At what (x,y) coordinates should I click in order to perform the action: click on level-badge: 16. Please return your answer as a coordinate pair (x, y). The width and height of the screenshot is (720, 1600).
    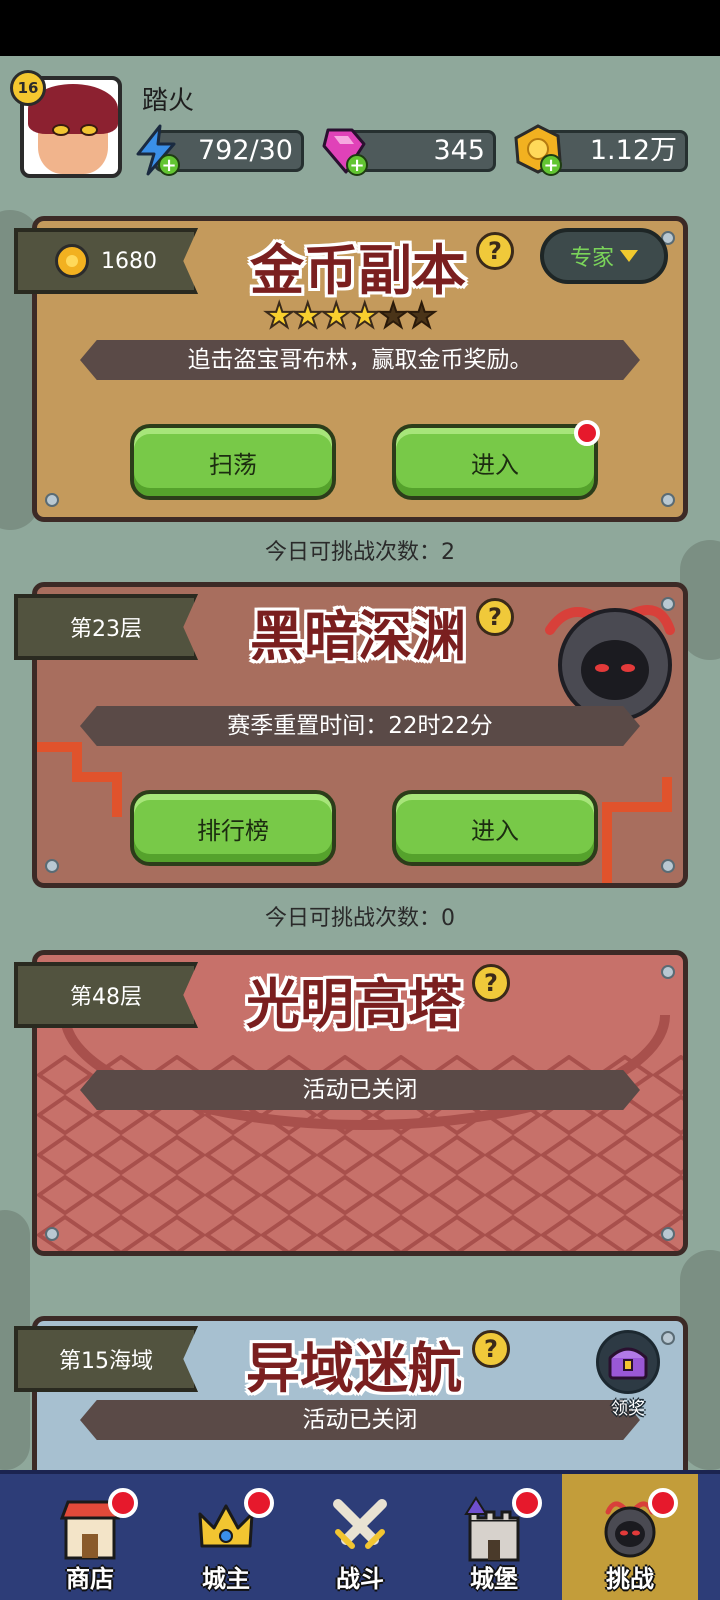
    Looking at the image, I should click on (28, 88).